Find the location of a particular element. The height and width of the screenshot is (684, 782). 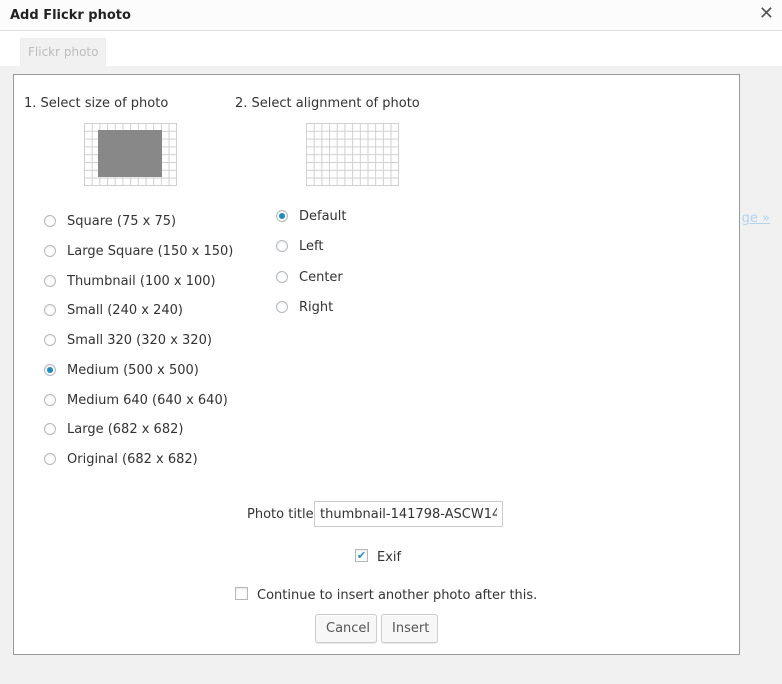

size-option: Large Square (150 x 150) is located at coordinates (138, 251).